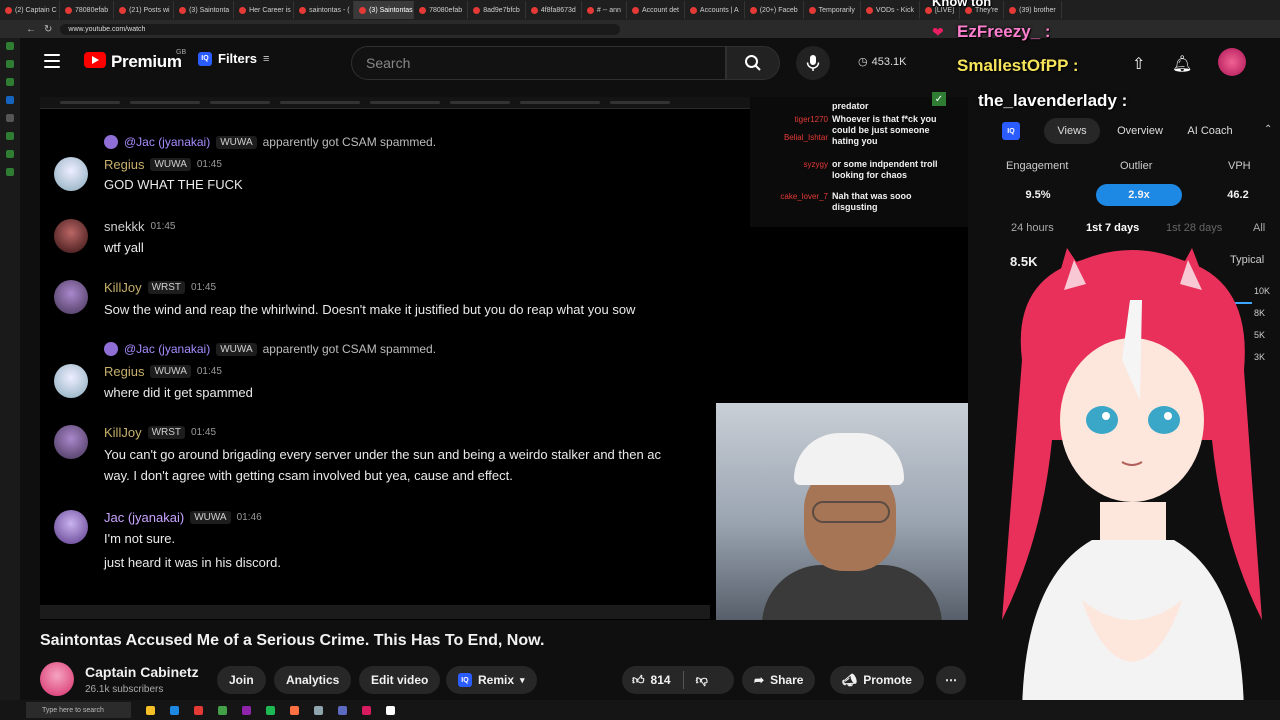 This screenshot has height=720, width=1280. I want to click on browser-tab: (20+) Faceb, so click(774, 10).